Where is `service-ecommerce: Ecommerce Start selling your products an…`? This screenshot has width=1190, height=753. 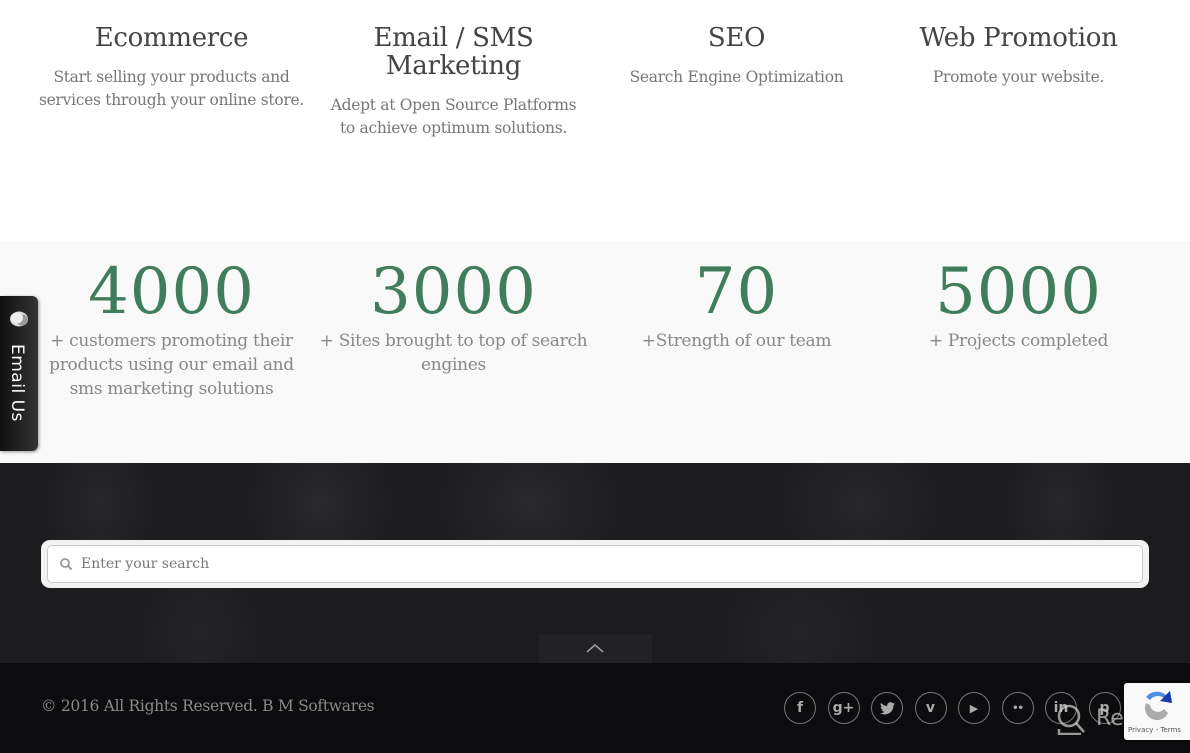 service-ecommerce: Ecommerce Start selling your products an… is located at coordinates (171, 56).